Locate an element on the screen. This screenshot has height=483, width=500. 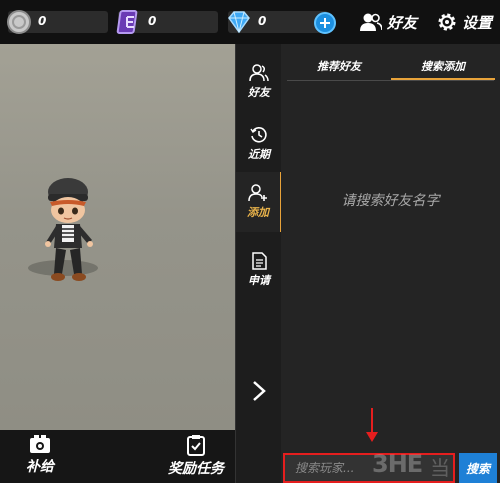
watermark: 3HE is located at coordinates (397, 464).